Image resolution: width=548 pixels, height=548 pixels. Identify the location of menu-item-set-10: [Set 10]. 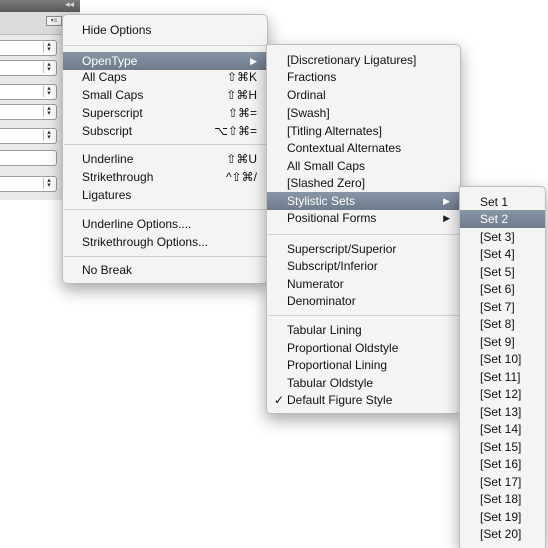
(502, 359).